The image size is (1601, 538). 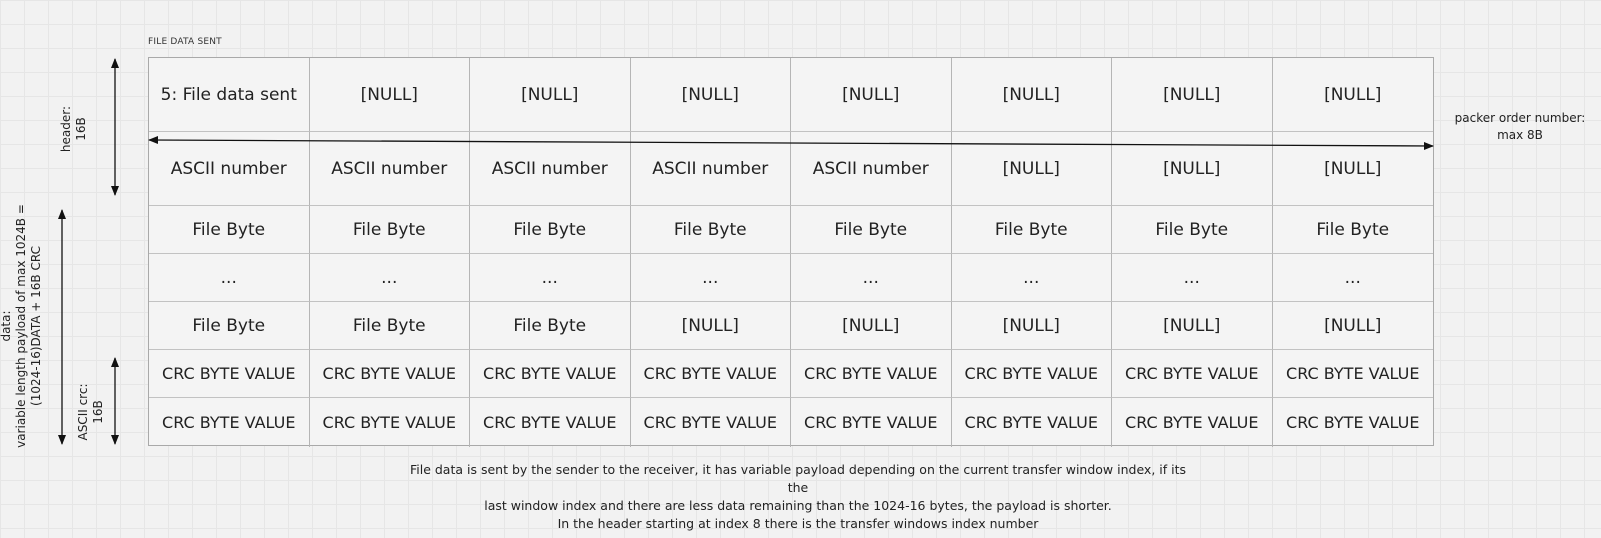 What do you see at coordinates (81, 129) in the screenshot?
I see `header-size-value: 16B` at bounding box center [81, 129].